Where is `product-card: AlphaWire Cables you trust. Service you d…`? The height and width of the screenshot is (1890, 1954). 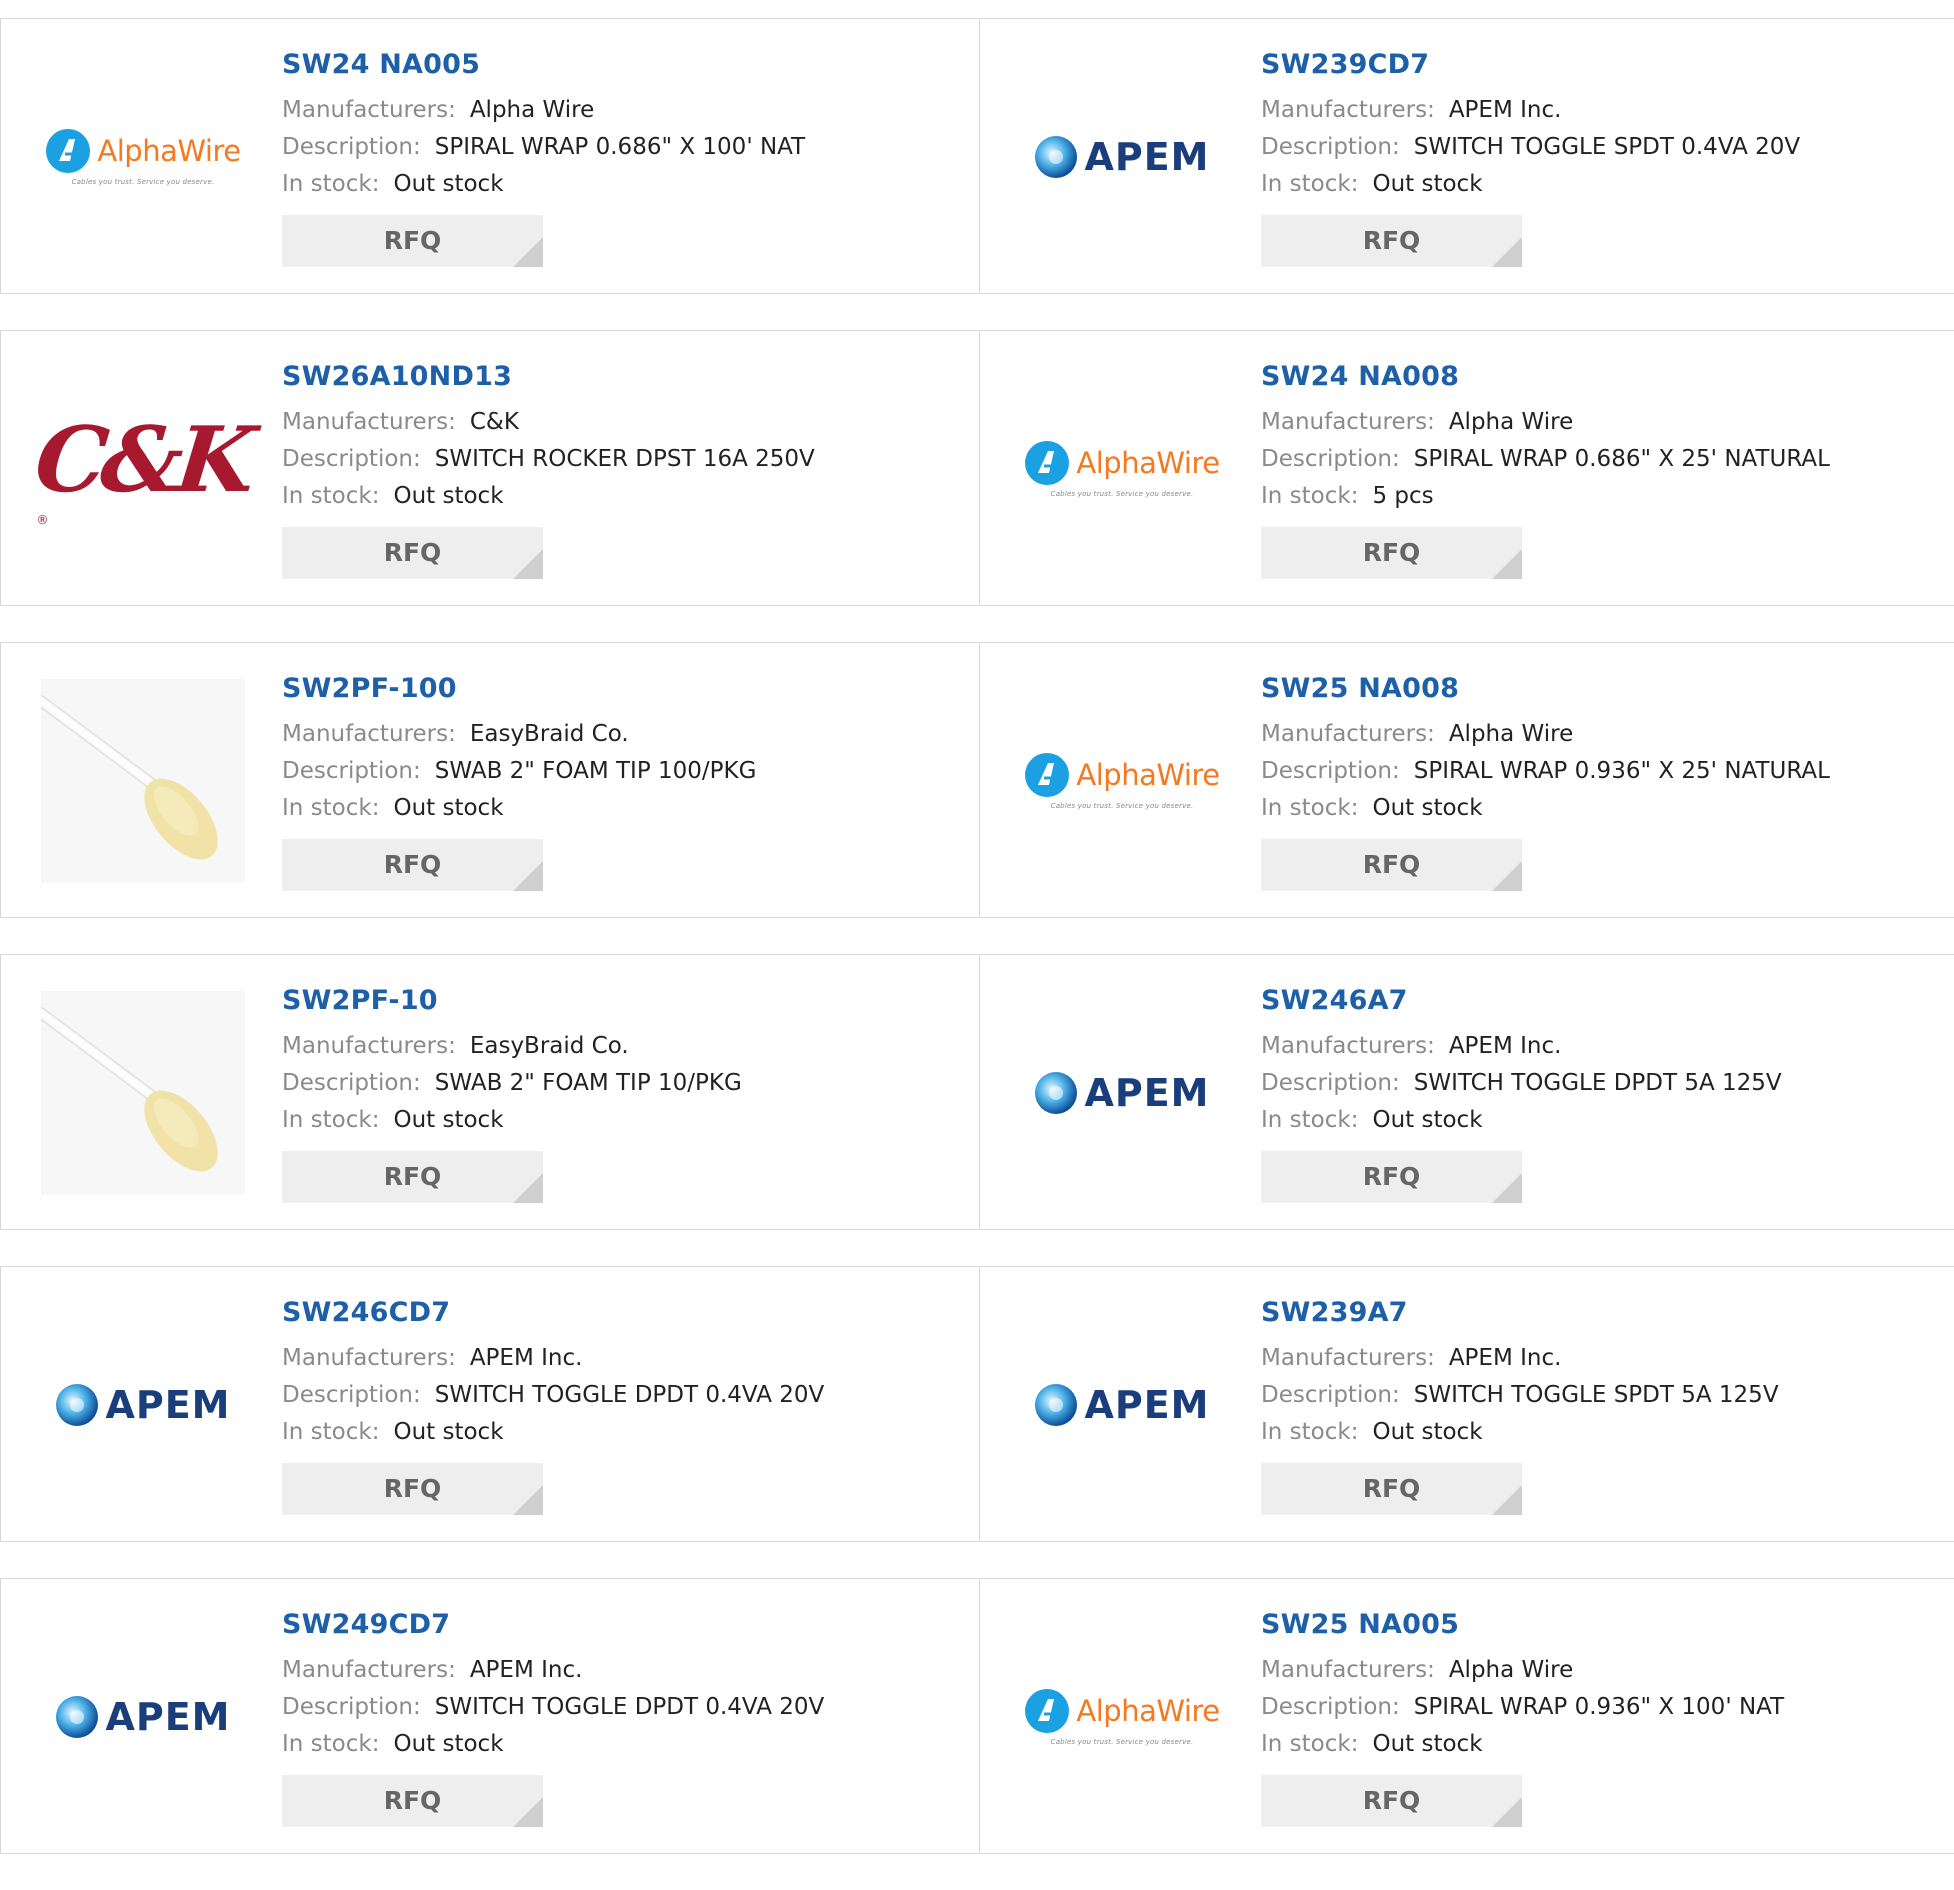
product-card: AlphaWire Cables you trust. Service you d… is located at coordinates (1466, 780).